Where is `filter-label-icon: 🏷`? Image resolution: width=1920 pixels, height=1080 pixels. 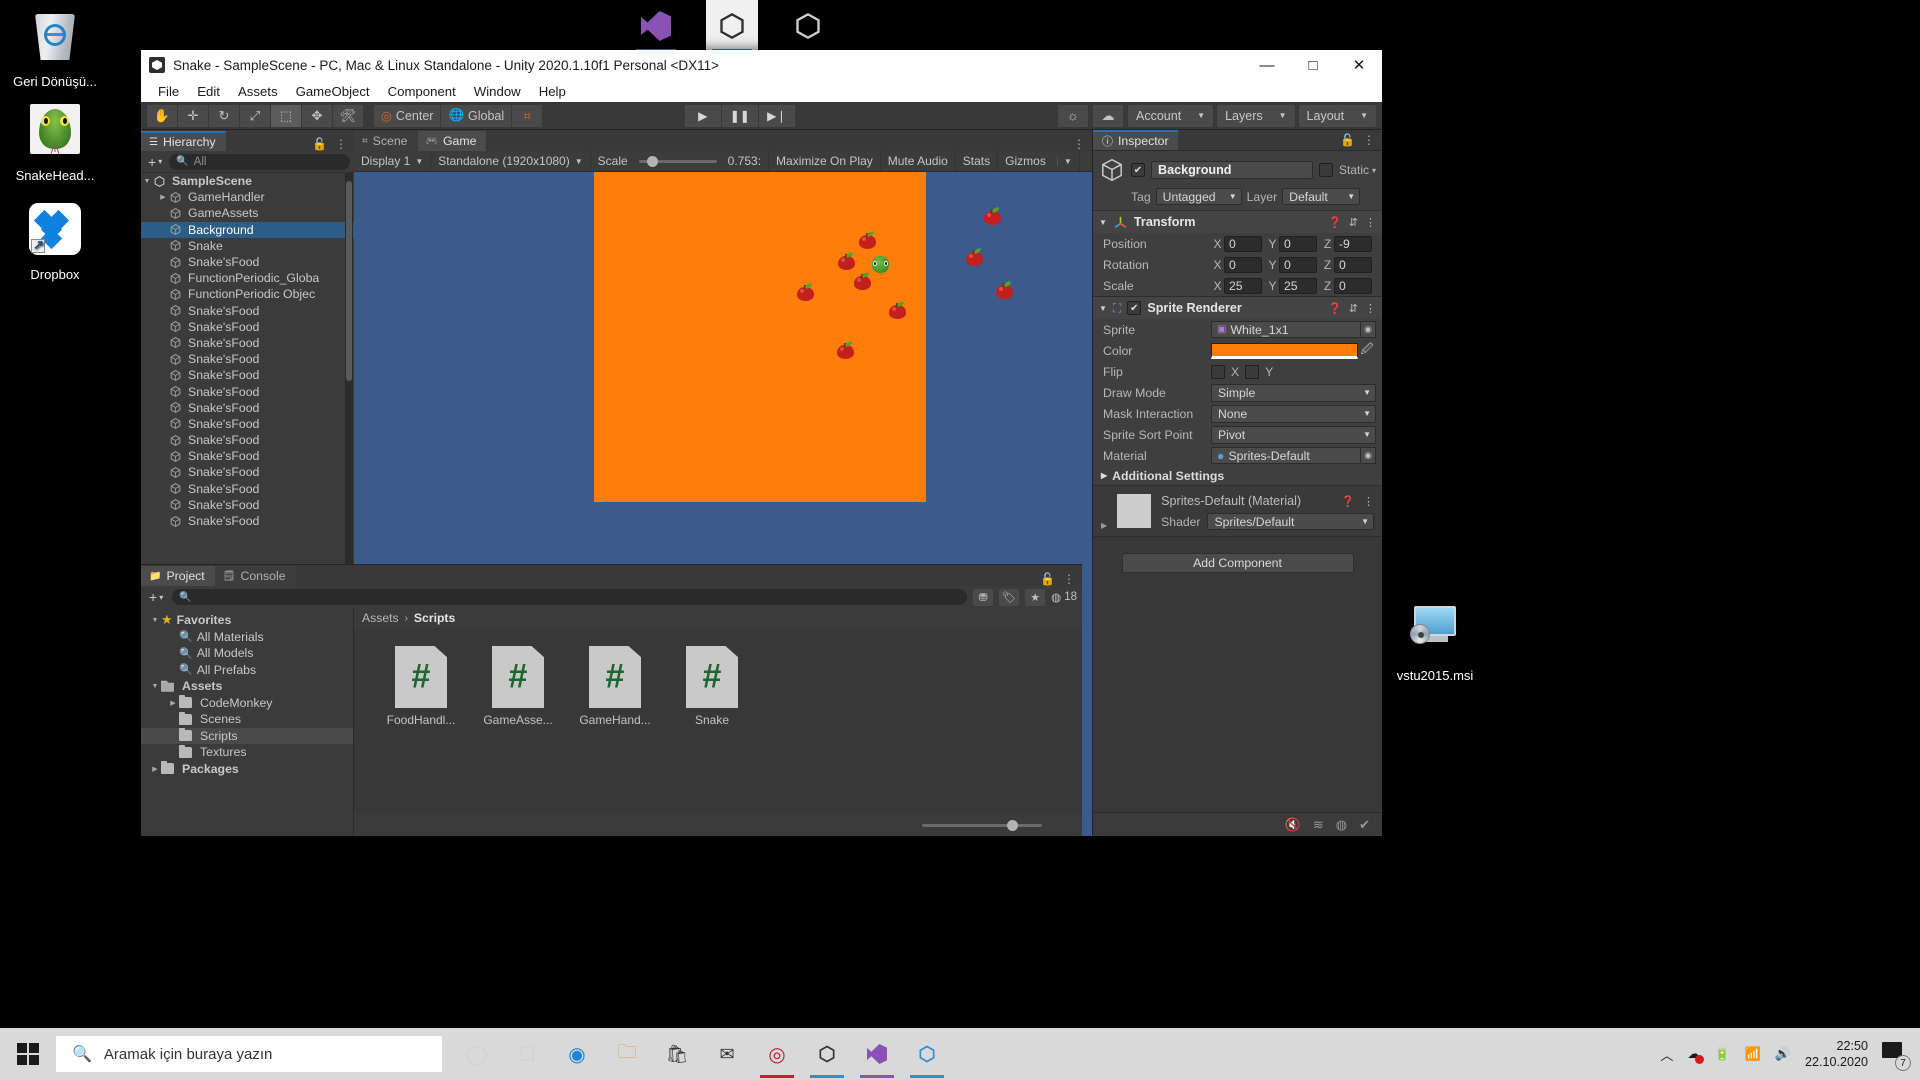 filter-label-icon: 🏷 is located at coordinates (1009, 597).